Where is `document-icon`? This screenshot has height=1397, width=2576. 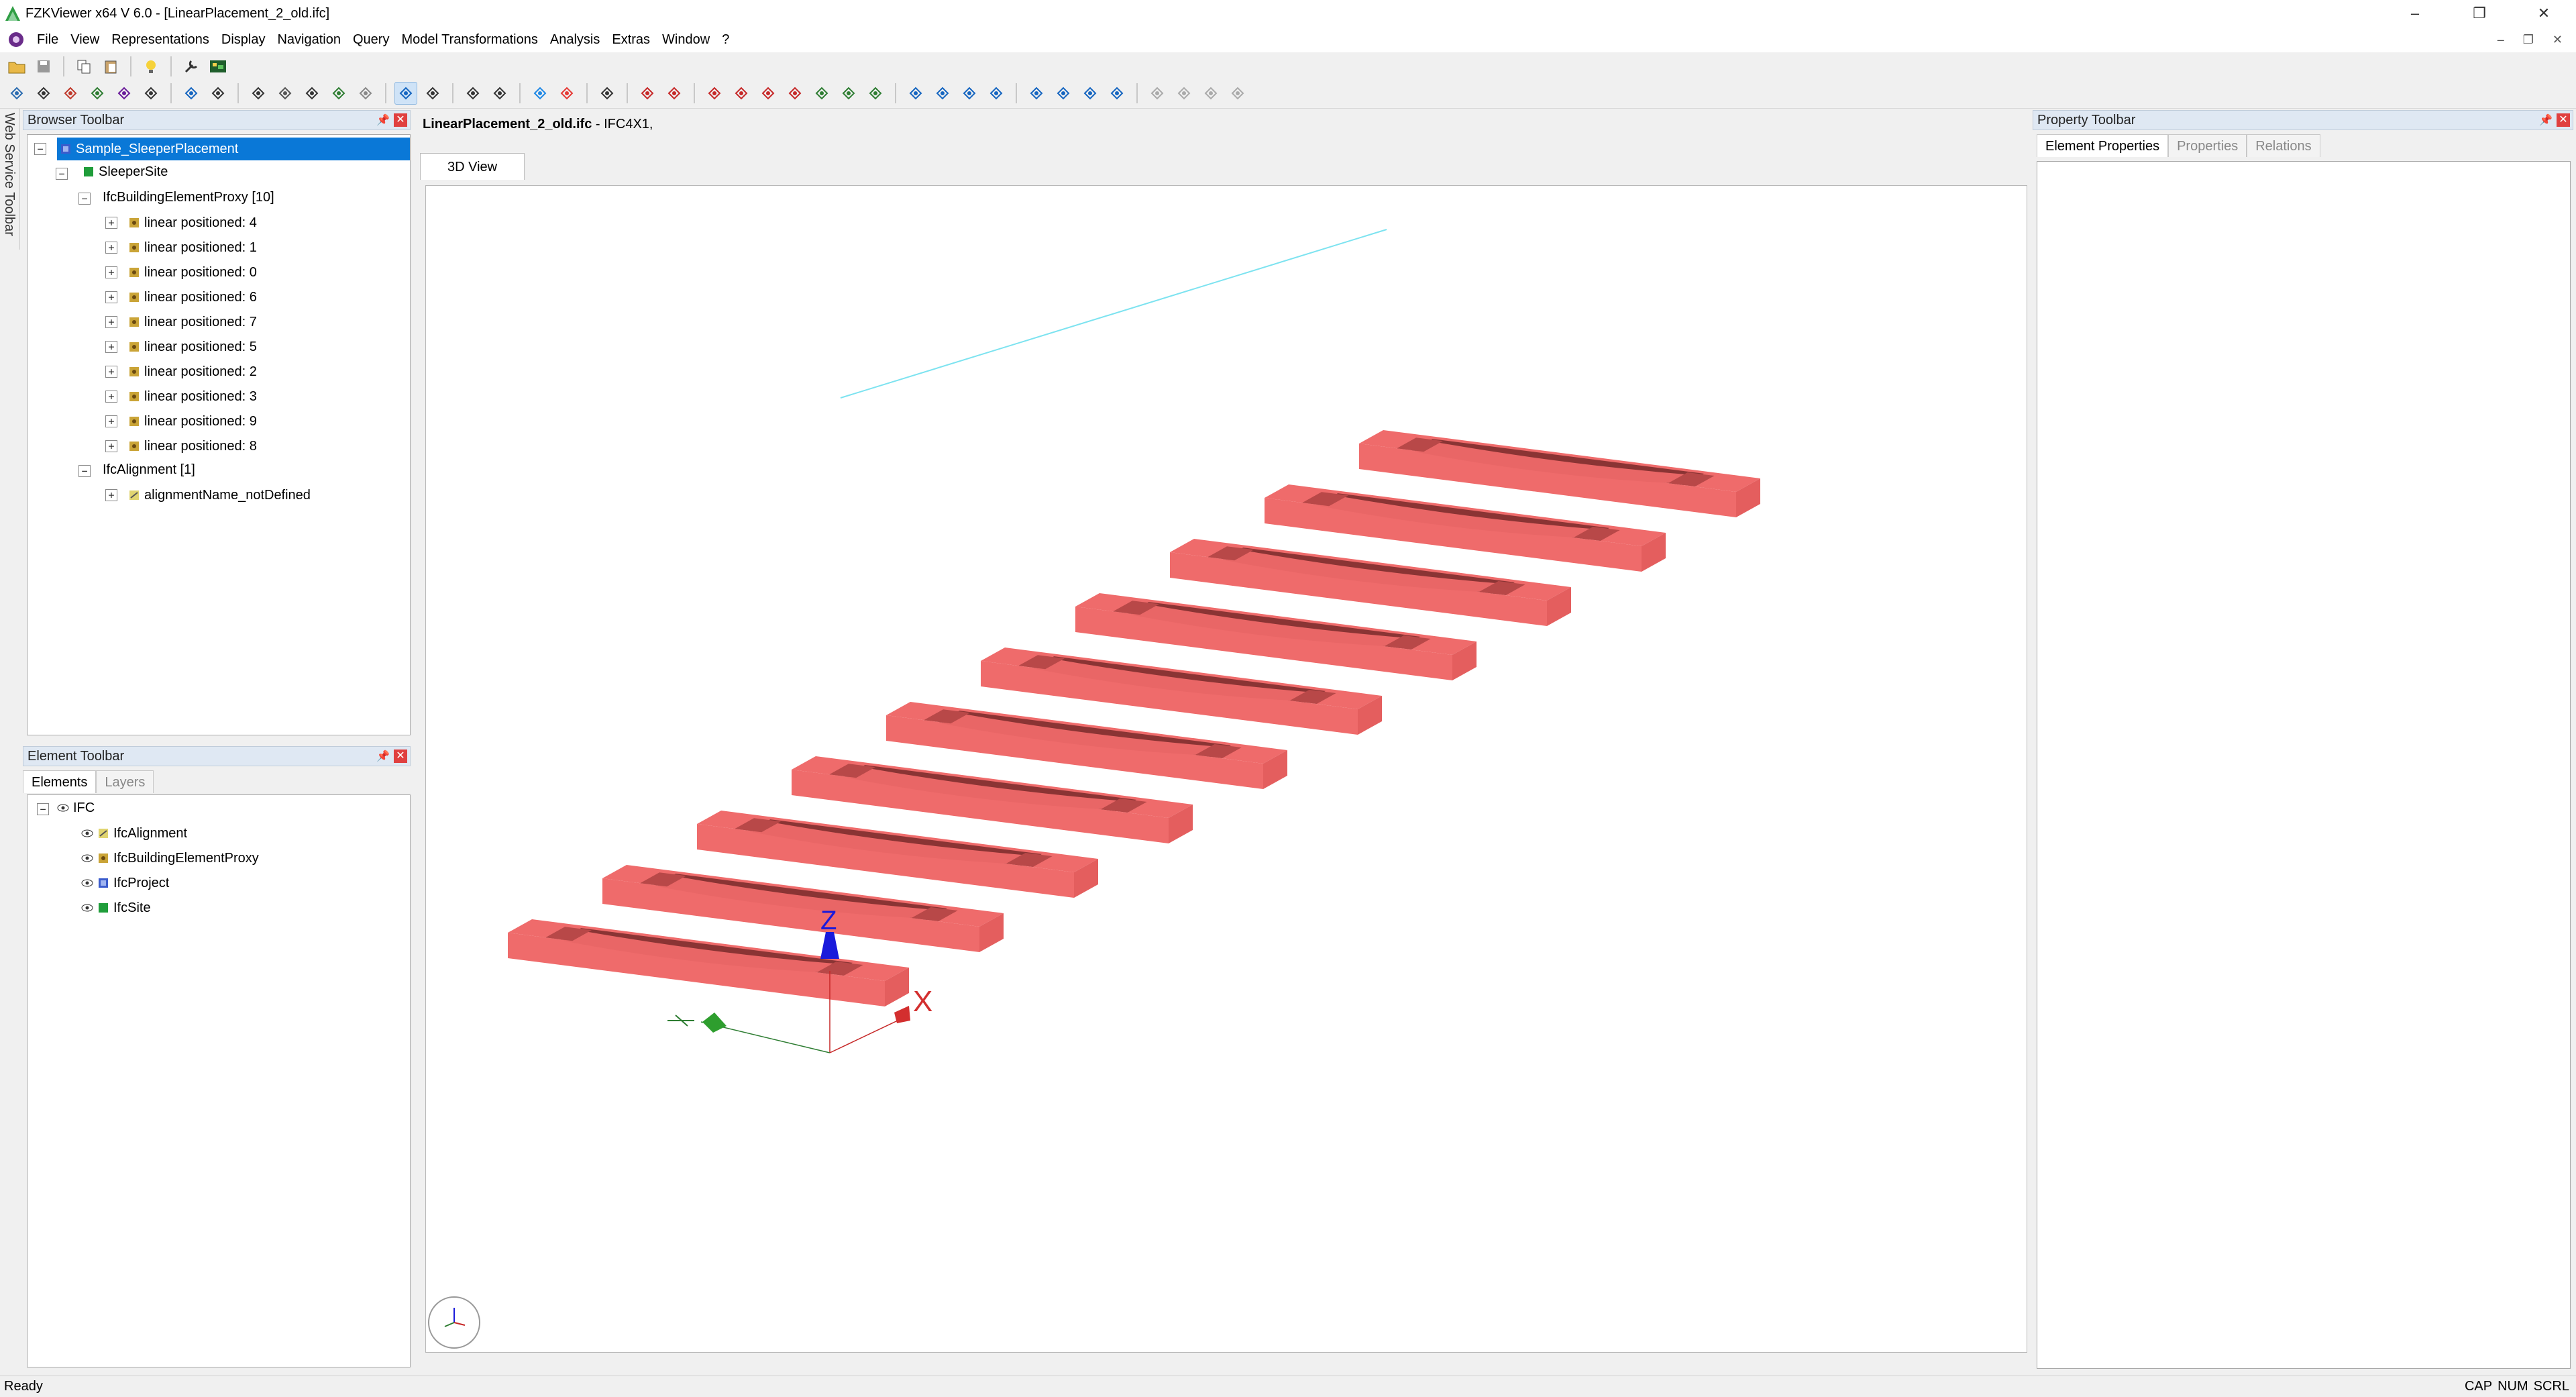 document-icon is located at coordinates (16, 39).